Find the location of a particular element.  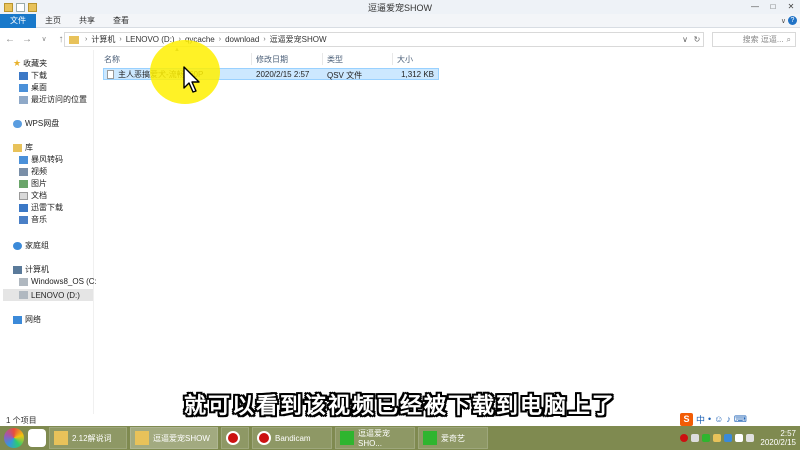

nav-library: 库 is located at coordinates (23, 147).